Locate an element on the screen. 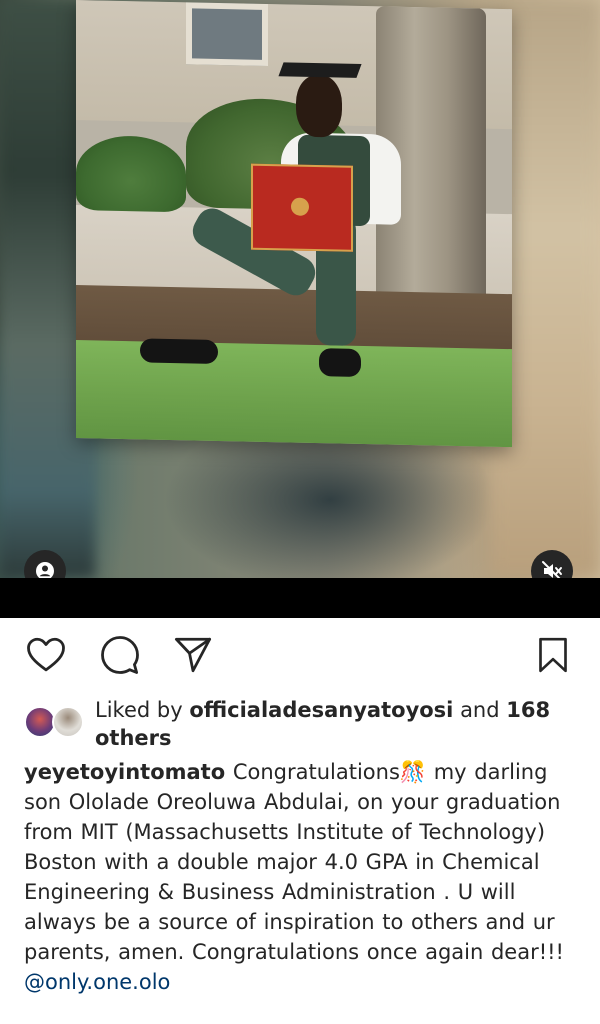 This screenshot has width=600, height=1024. comment-bubble-icon is located at coordinates (120, 655).